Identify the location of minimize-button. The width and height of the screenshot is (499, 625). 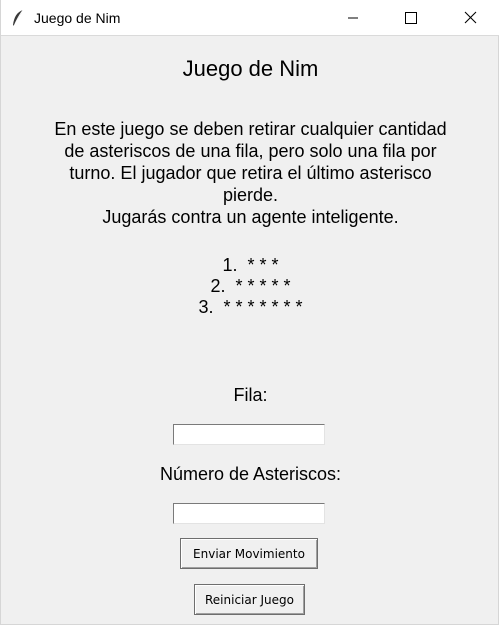
(353, 18).